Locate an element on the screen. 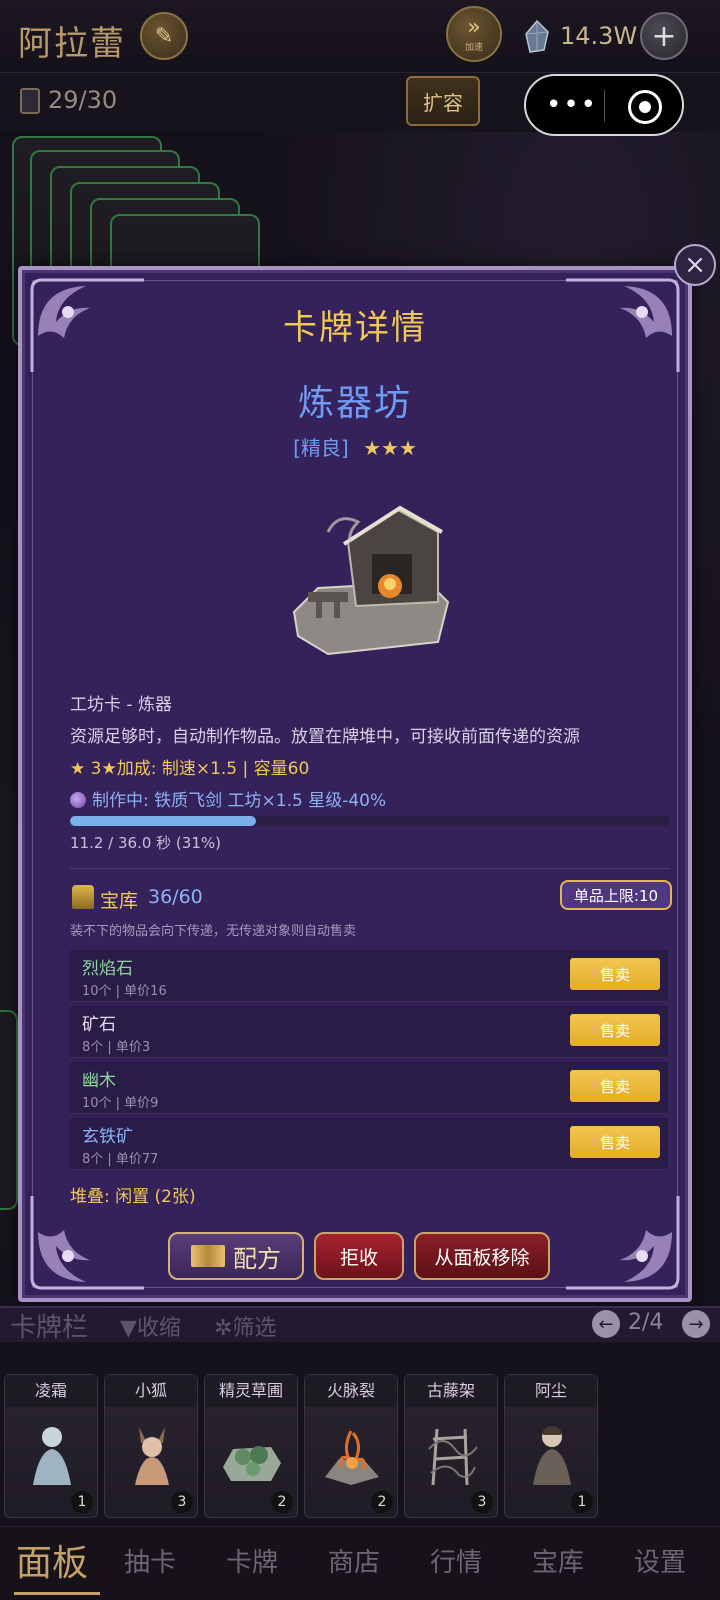 The width and height of the screenshot is (720, 1600). hand-card: 精灵草圃 2 is located at coordinates (251, 1446).